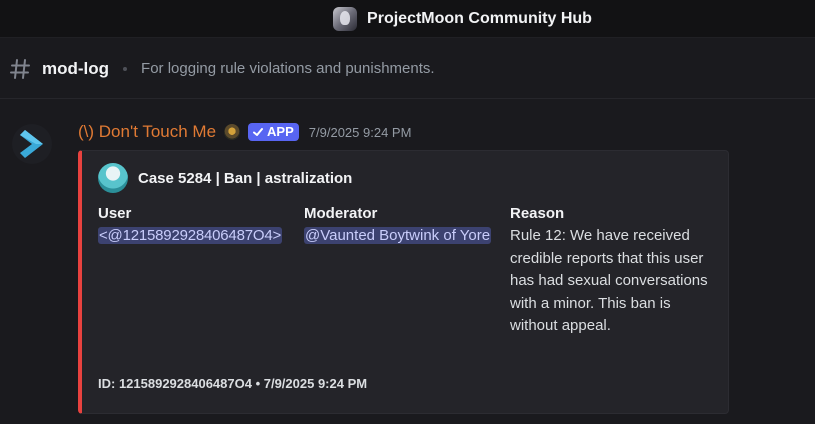 Image resolution: width=815 pixels, height=424 pixels. Describe the element at coordinates (345, 18) in the screenshot. I see `server-icon` at that location.